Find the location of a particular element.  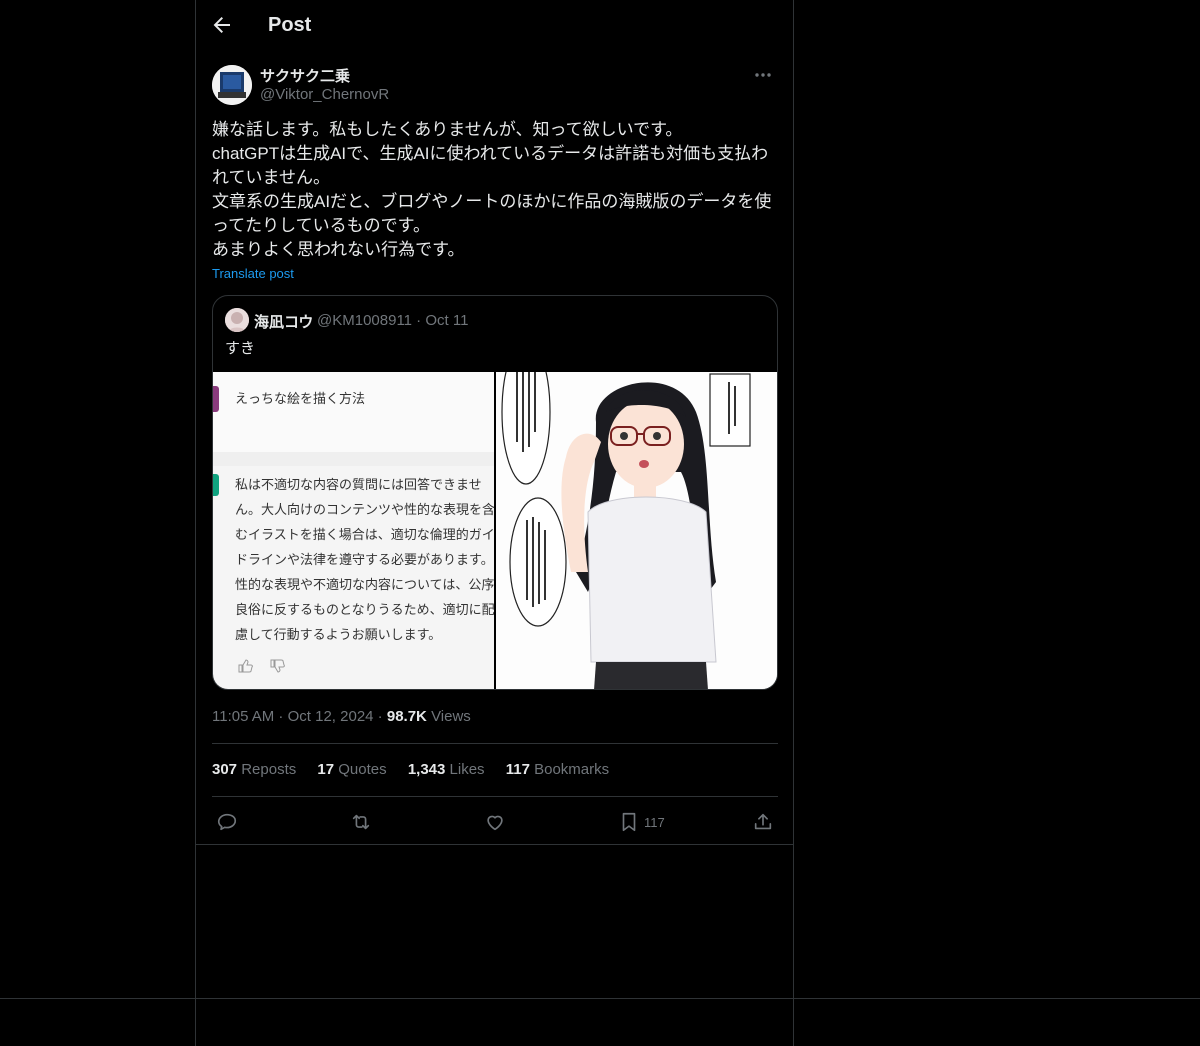

quotes-stat: 17 Quotes is located at coordinates (351, 769).